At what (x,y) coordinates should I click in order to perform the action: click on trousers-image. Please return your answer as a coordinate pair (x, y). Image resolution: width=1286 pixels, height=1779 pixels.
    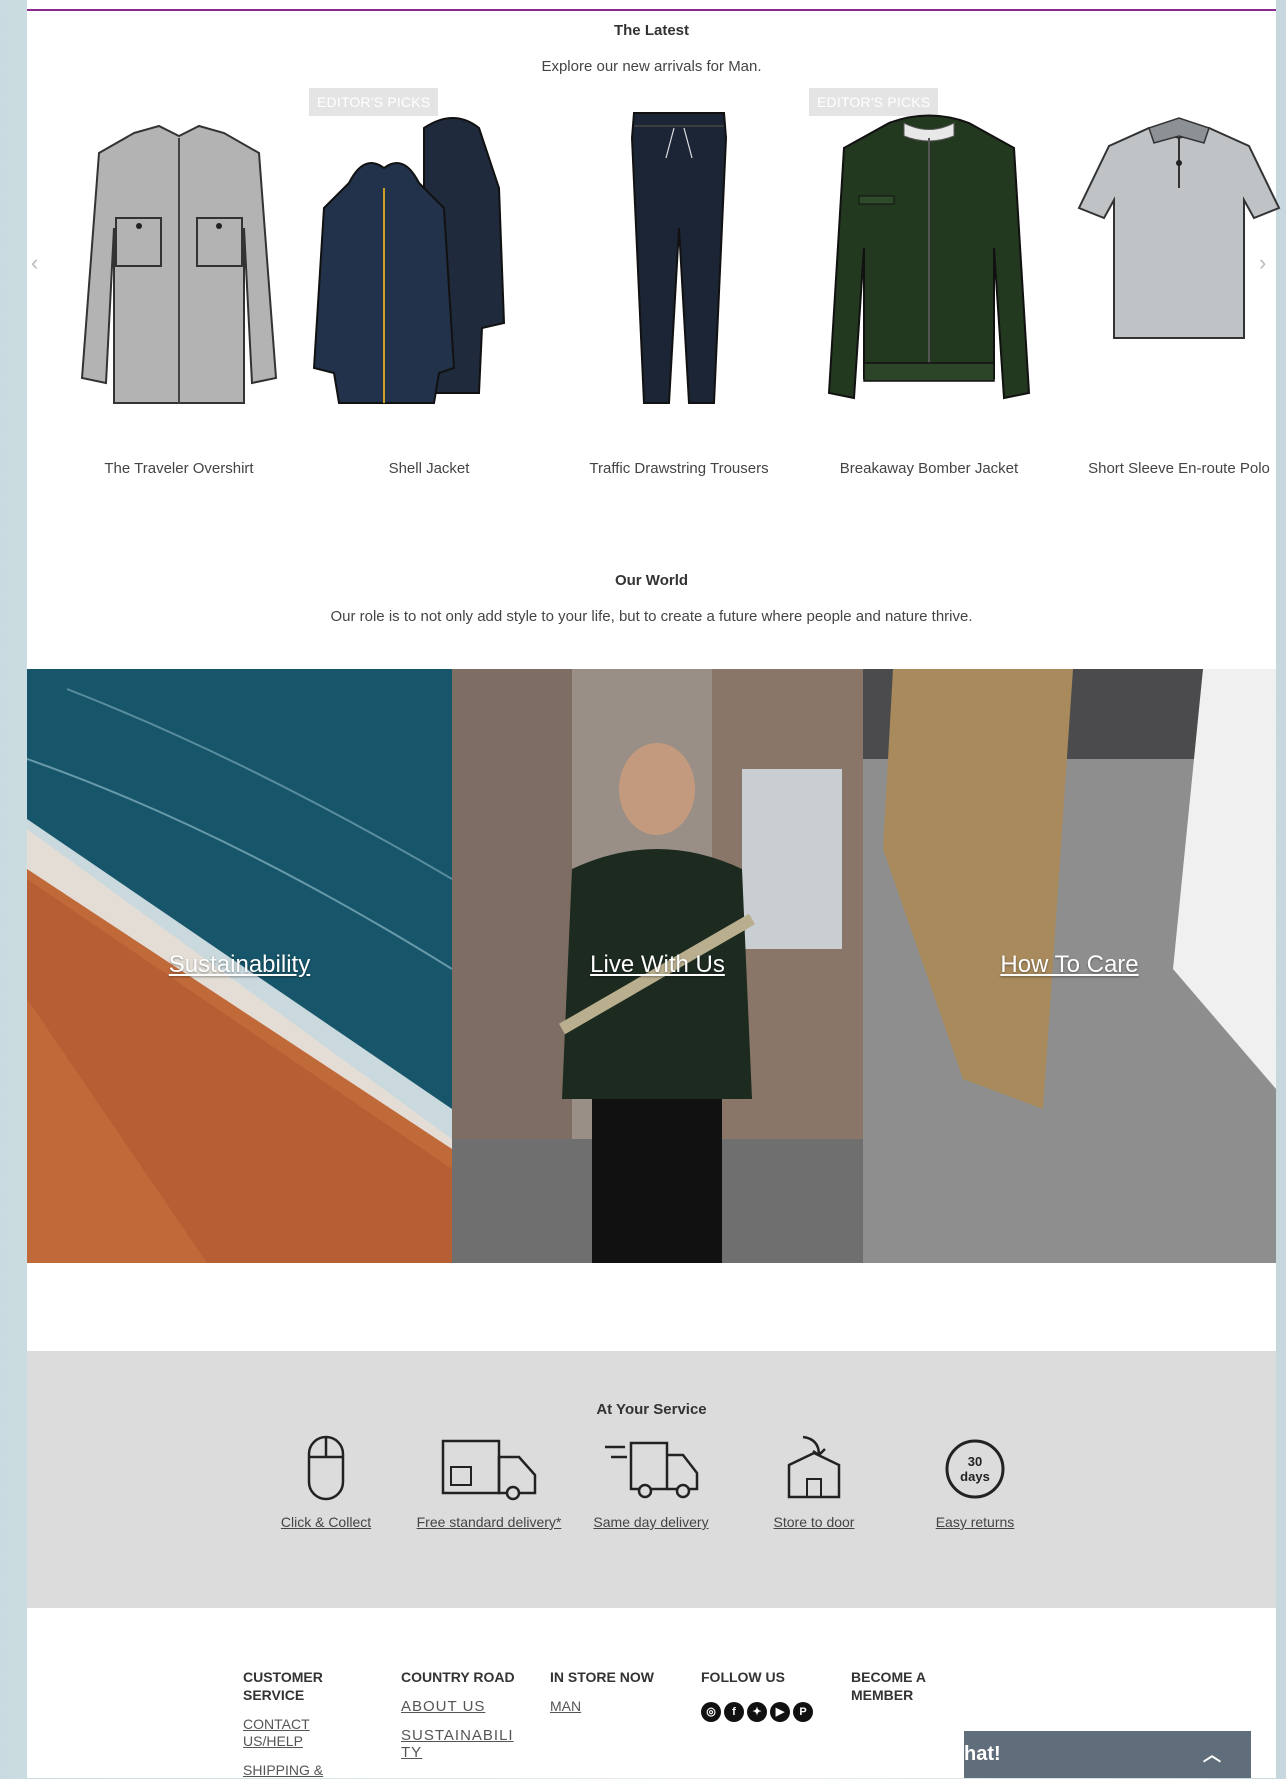
    Looking at the image, I should click on (679, 258).